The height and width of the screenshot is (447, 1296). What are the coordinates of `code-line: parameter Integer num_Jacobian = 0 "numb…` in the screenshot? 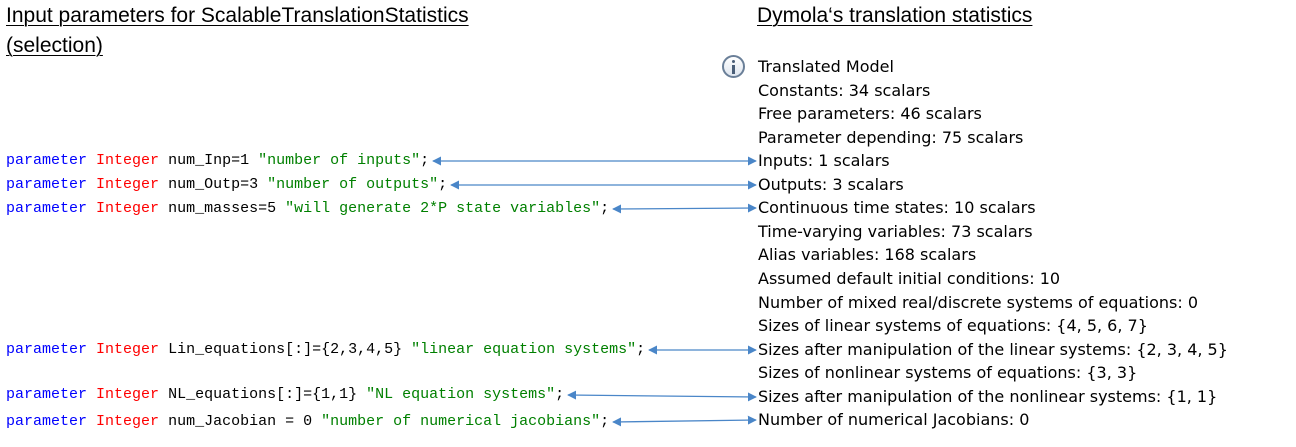 It's located at (307, 422).